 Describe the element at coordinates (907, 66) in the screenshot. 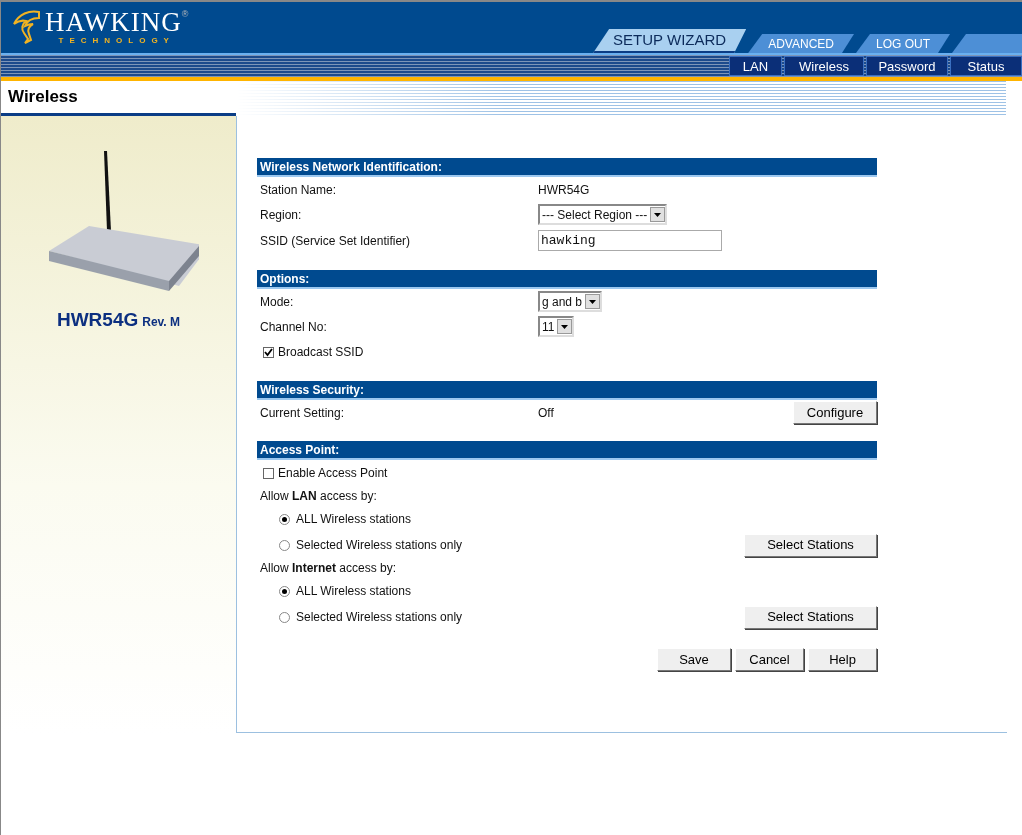

I see `sub-nav-link: Password` at that location.